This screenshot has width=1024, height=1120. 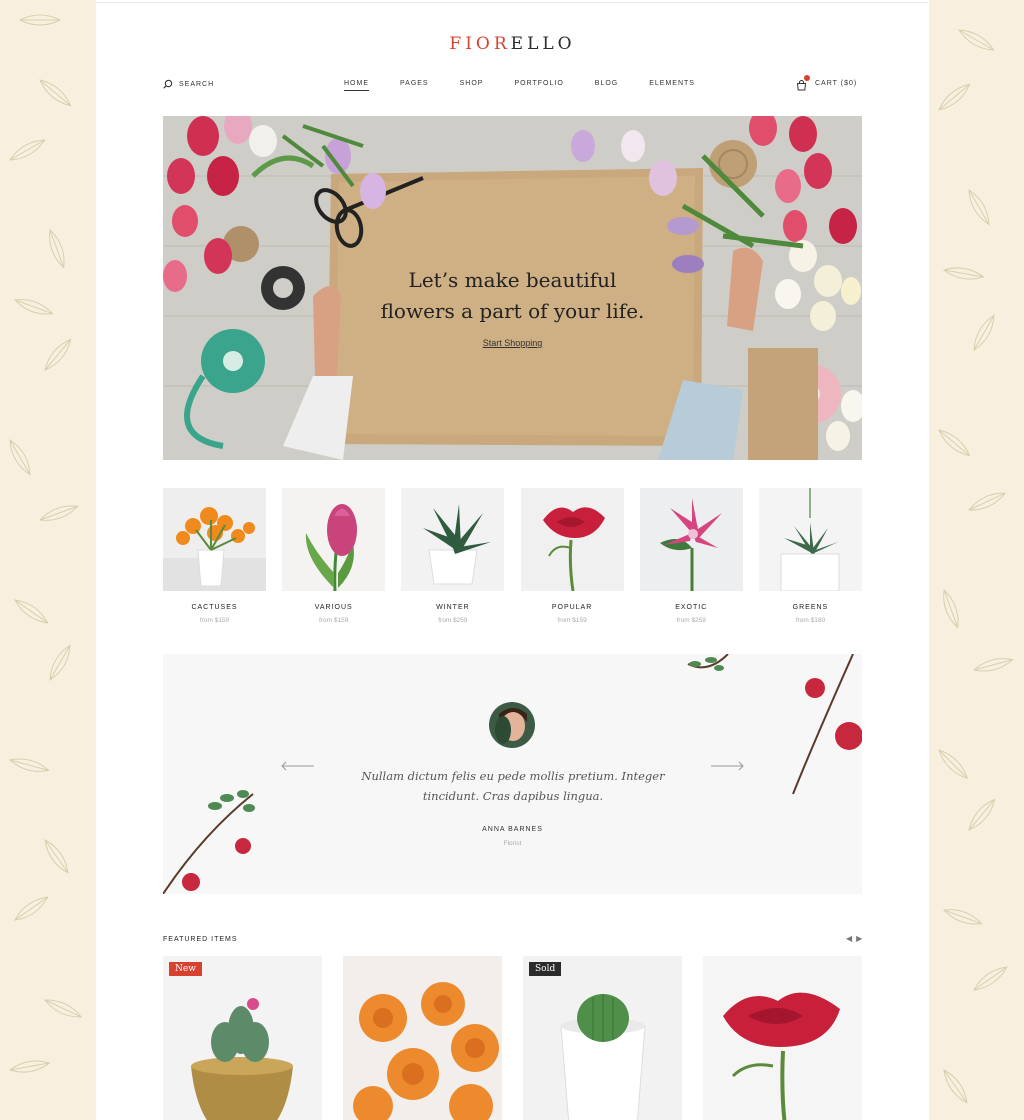 What do you see at coordinates (512, 2) in the screenshot?
I see `top-divider` at bounding box center [512, 2].